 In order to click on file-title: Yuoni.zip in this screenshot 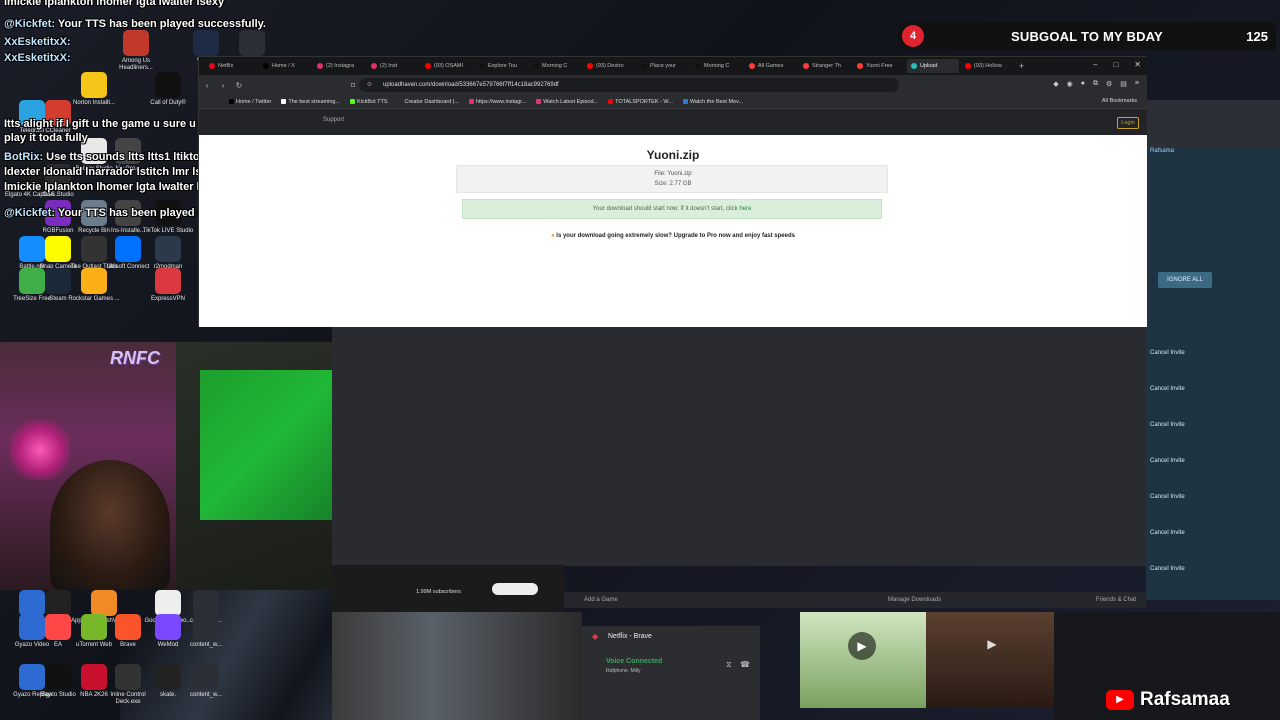, I will do `click(673, 155)`.